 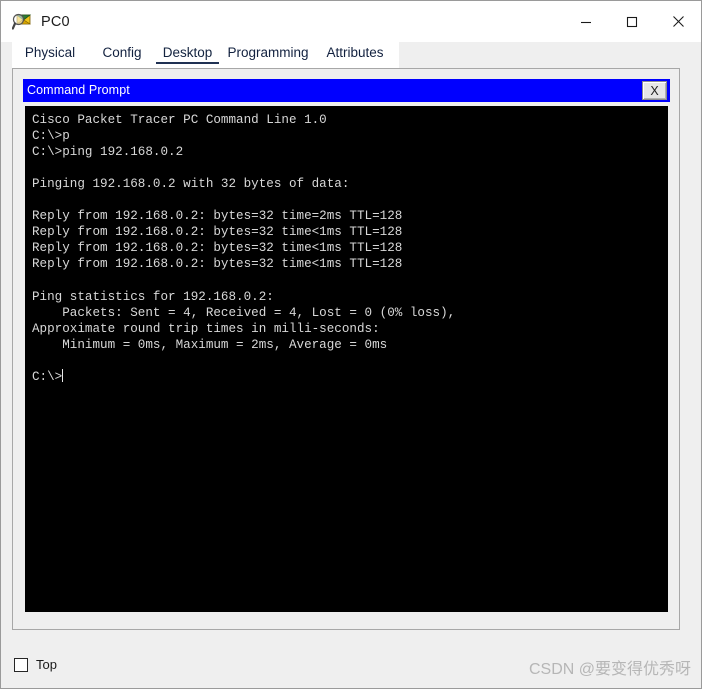 What do you see at coordinates (678, 21) in the screenshot?
I see `close-icon` at bounding box center [678, 21].